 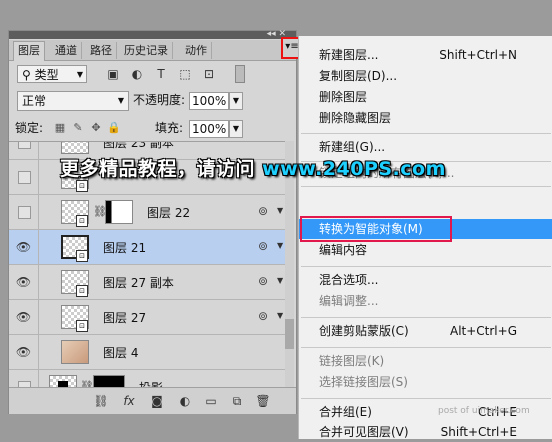 What do you see at coordinates (60, 128) in the screenshot?
I see `lock-transparent-icon: ▦` at bounding box center [60, 128].